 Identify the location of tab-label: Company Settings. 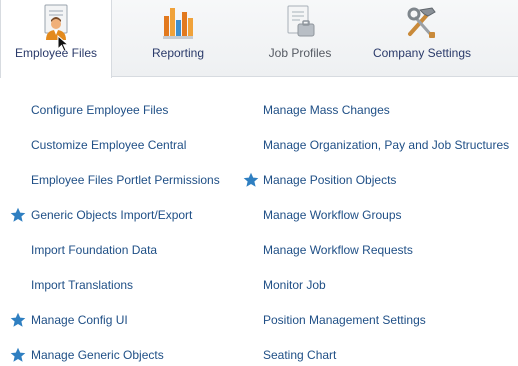
(422, 53).